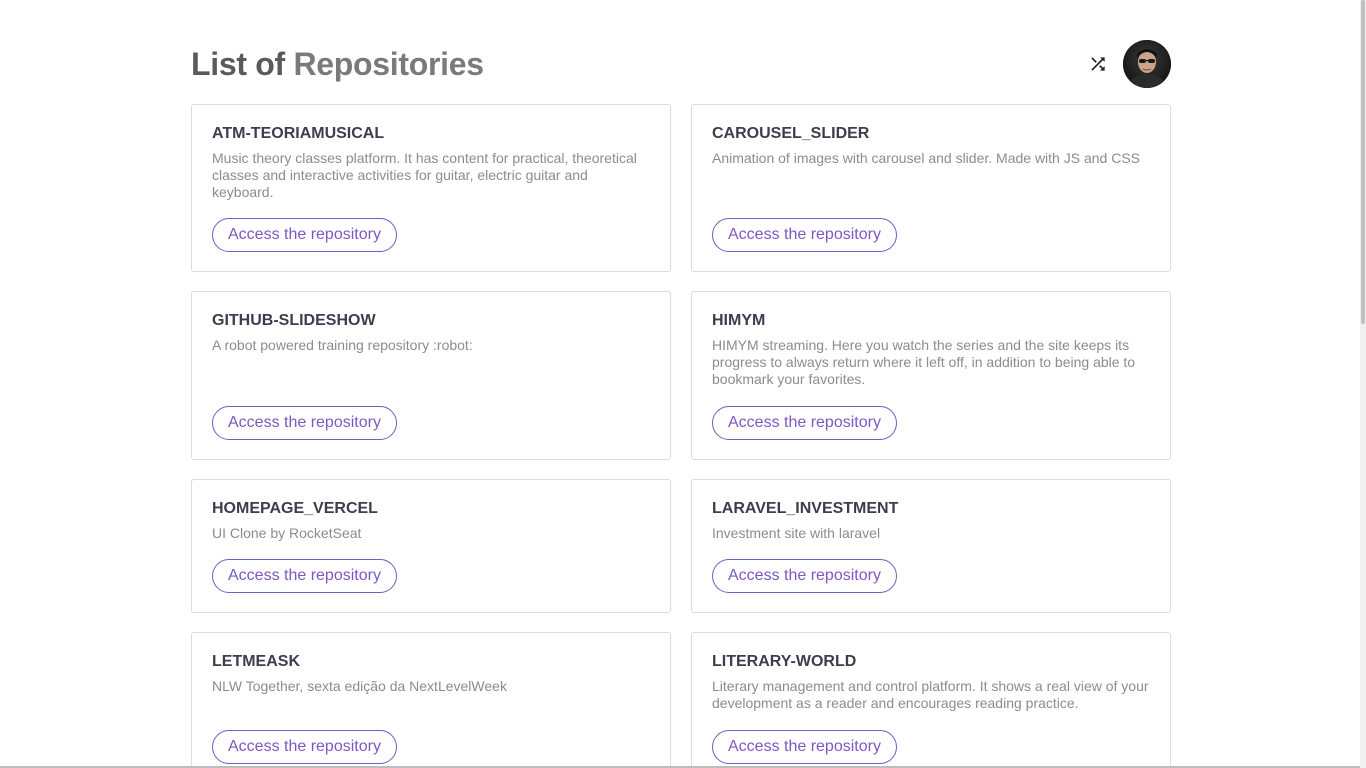 The height and width of the screenshot is (768, 1366). I want to click on repo-name: LITERARY-WORLD, so click(784, 661).